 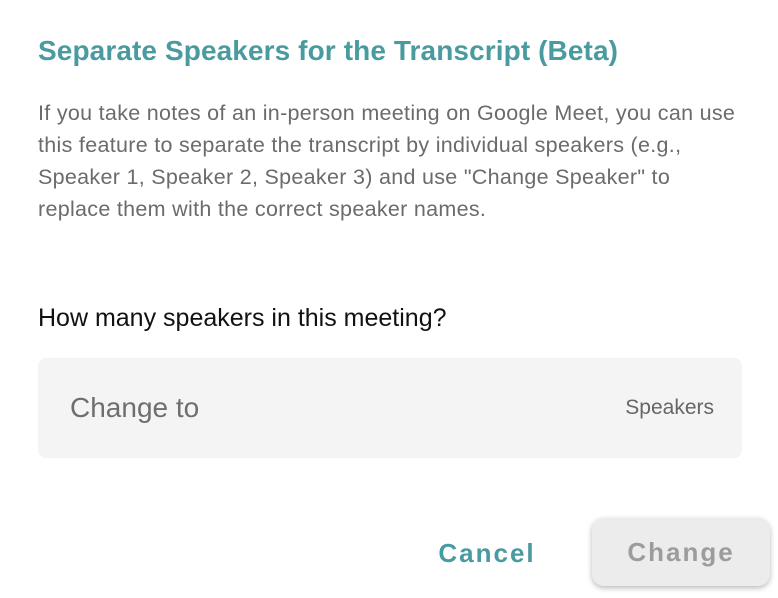 I want to click on change-button: Change, so click(x=681, y=552).